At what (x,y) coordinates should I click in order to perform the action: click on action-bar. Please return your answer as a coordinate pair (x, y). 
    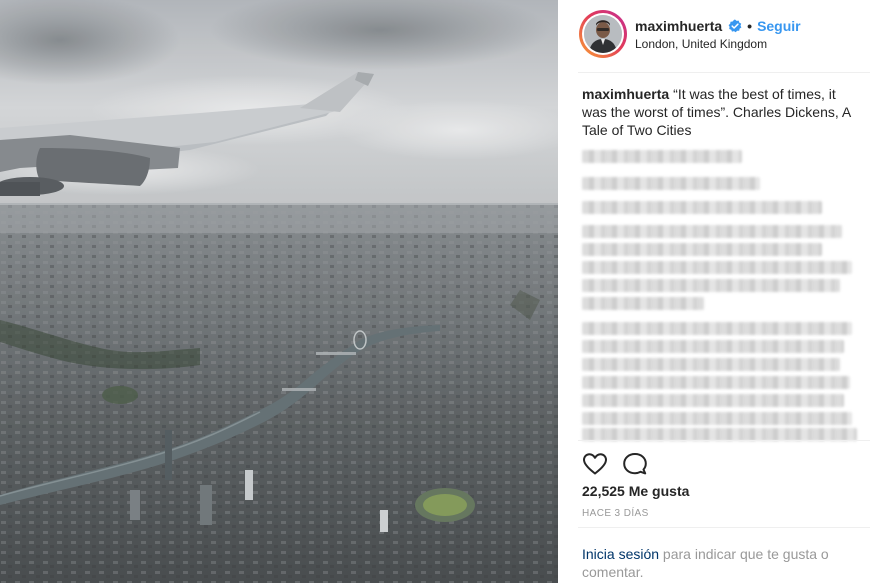
    Looking at the image, I should click on (622, 464).